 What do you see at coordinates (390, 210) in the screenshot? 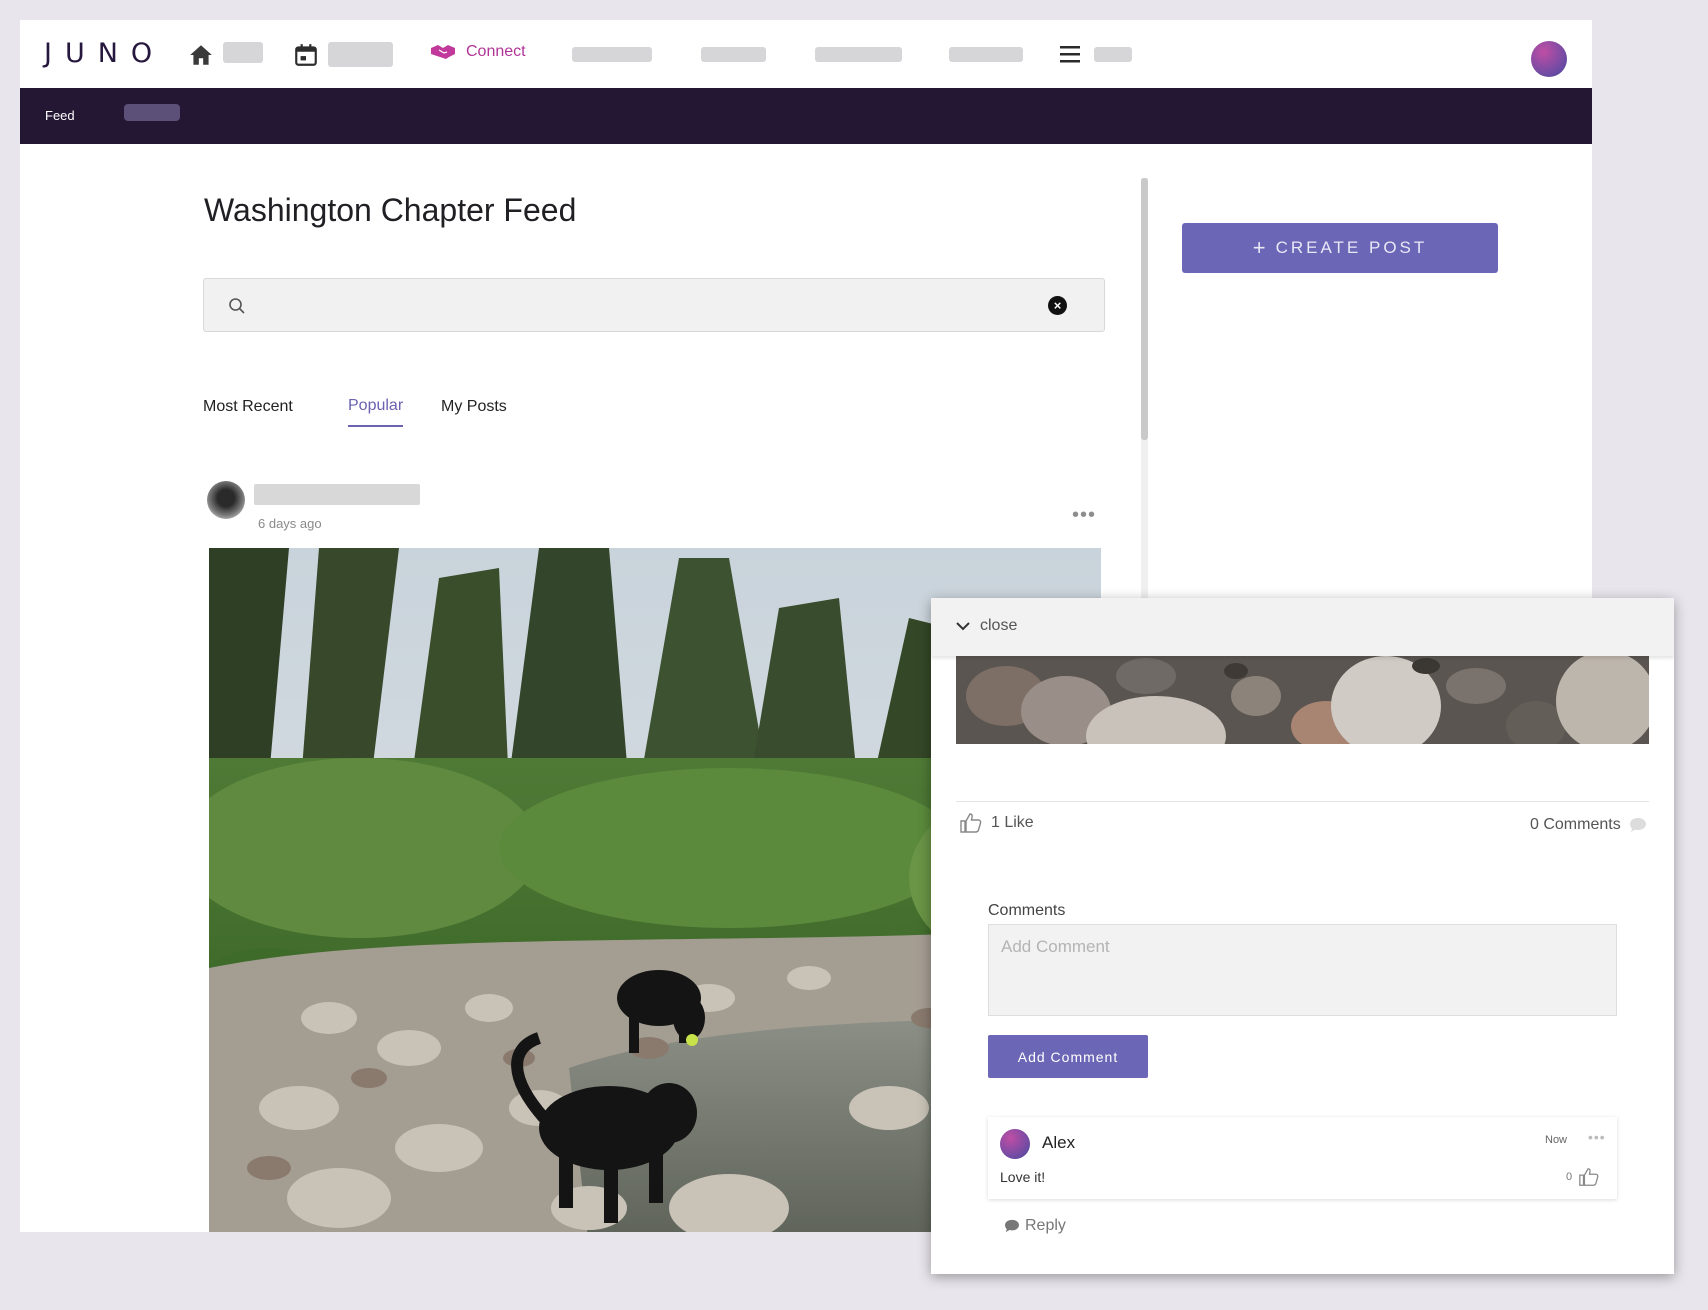
I see `page-title: Washington Chapter Feed` at bounding box center [390, 210].